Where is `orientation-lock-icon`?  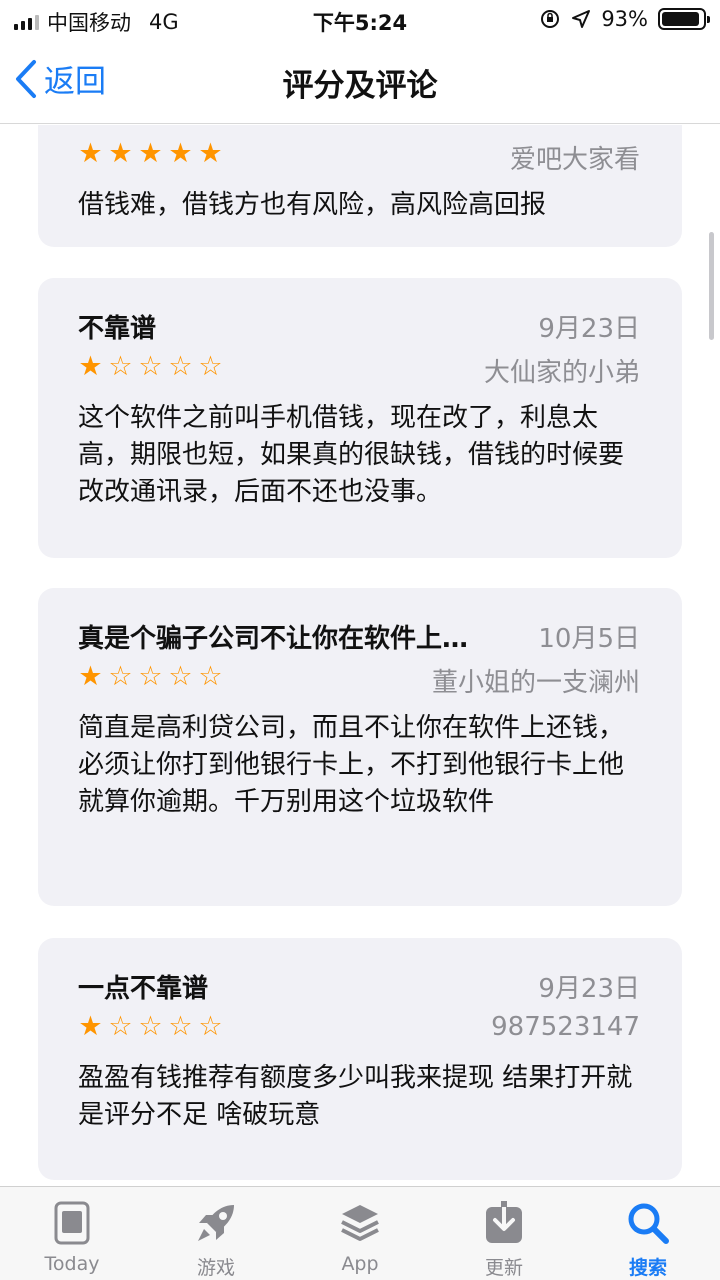 orientation-lock-icon is located at coordinates (550, 19).